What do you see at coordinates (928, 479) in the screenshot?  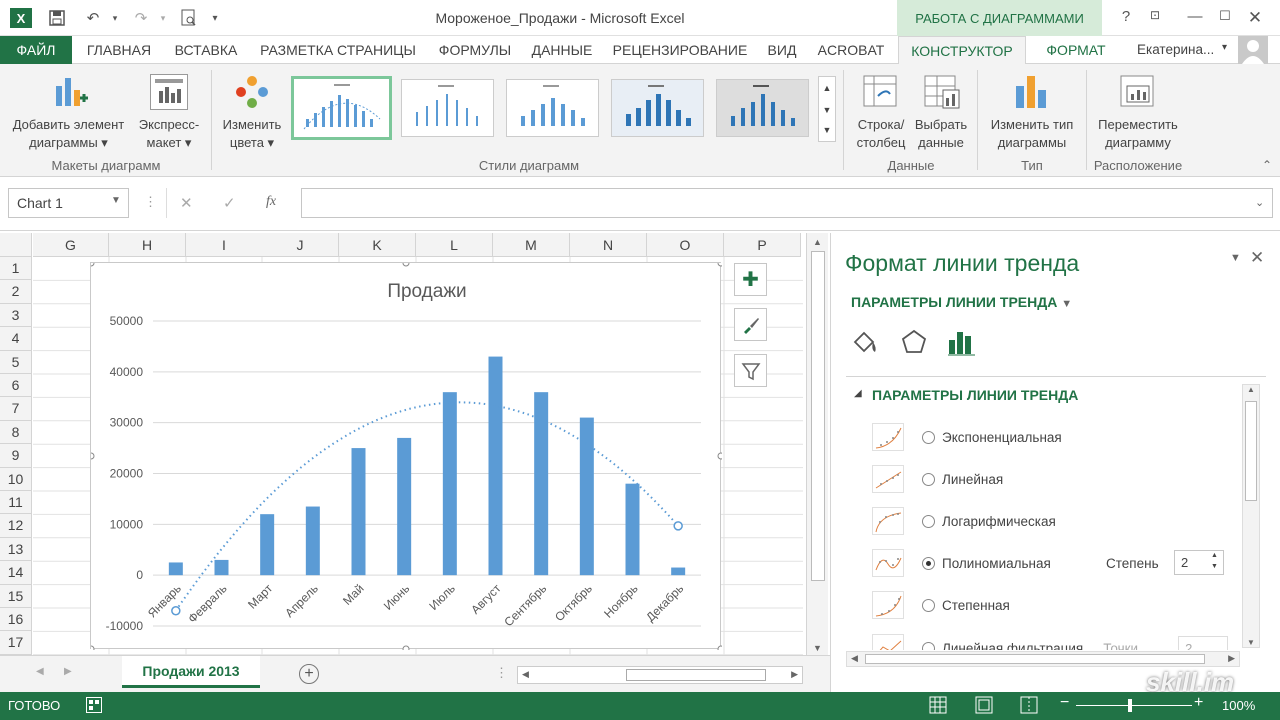 I see `radio-linear` at bounding box center [928, 479].